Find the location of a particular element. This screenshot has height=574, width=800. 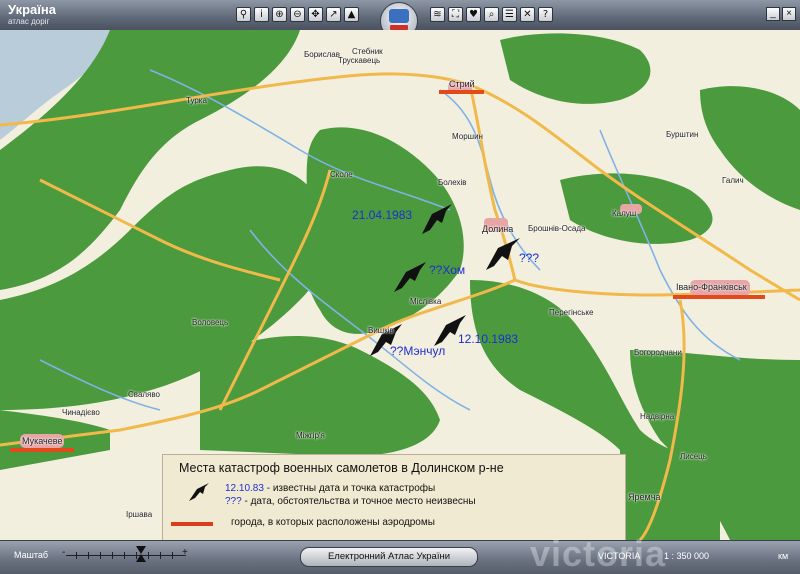

binoculars-icon: ⚲ is located at coordinates (243, 14).